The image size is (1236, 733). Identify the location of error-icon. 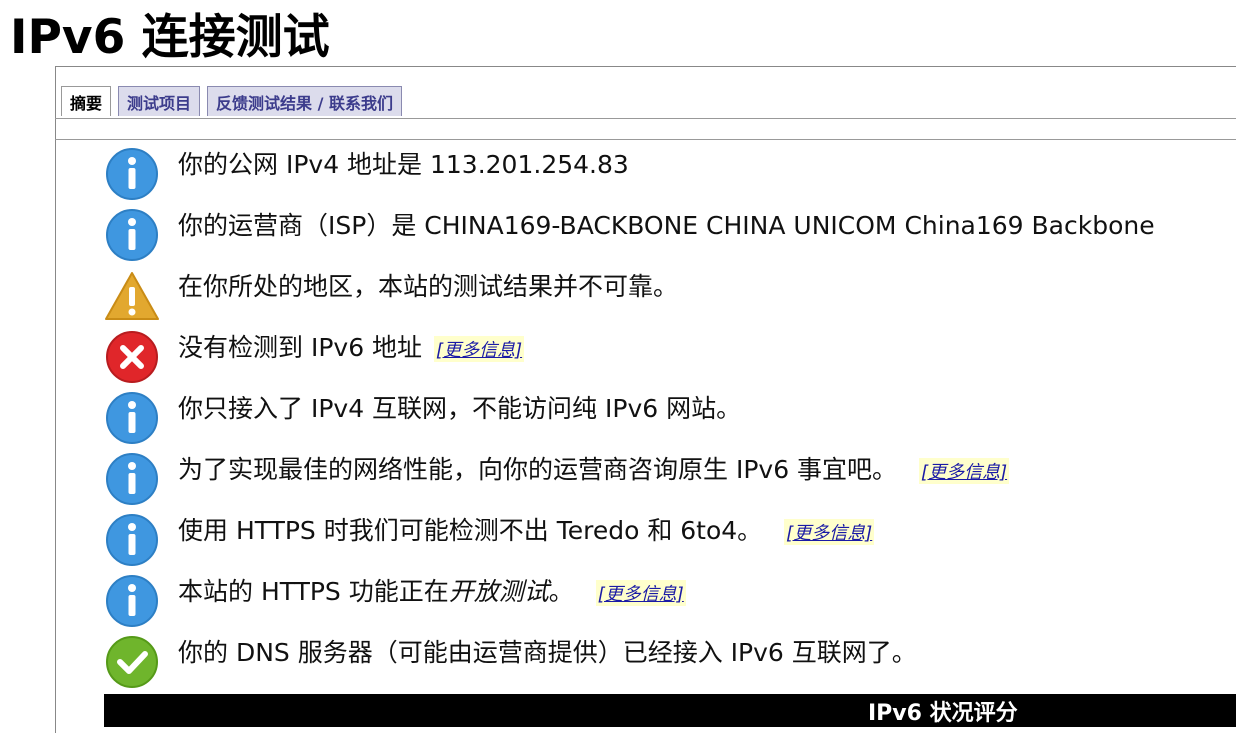
(132, 357).